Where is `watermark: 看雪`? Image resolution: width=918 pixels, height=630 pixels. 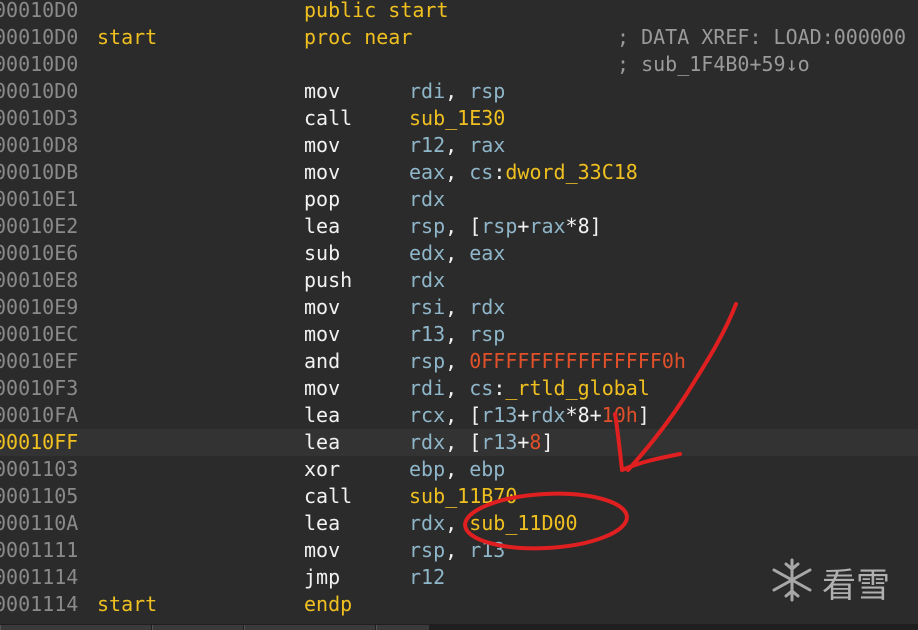 watermark: 看雪 is located at coordinates (838, 582).